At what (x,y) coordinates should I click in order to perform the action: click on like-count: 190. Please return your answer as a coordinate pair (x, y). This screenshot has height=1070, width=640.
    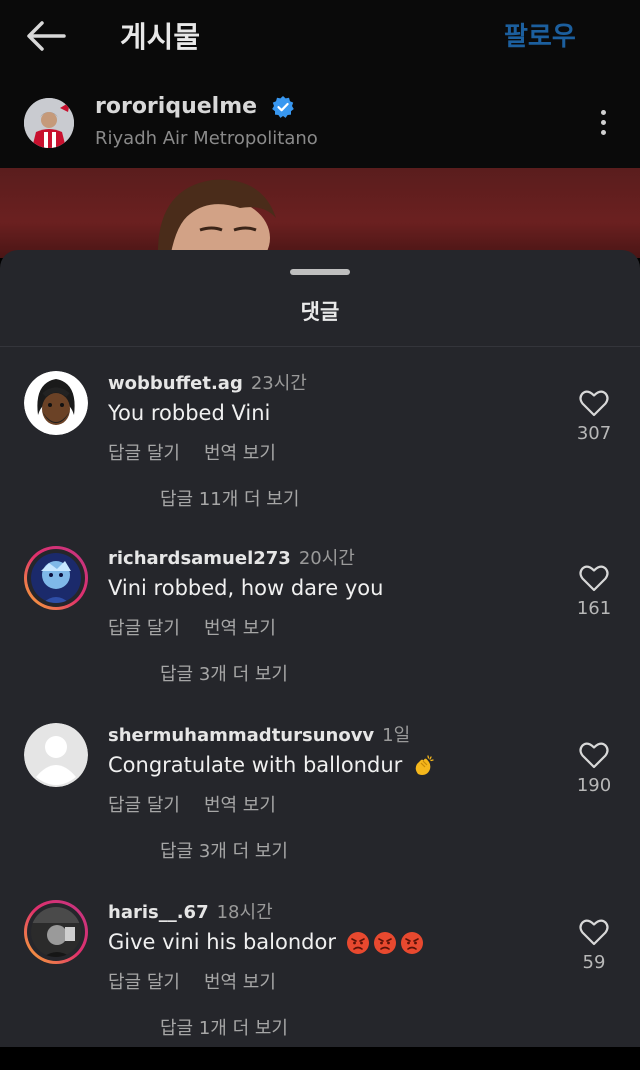
    Looking at the image, I should click on (594, 785).